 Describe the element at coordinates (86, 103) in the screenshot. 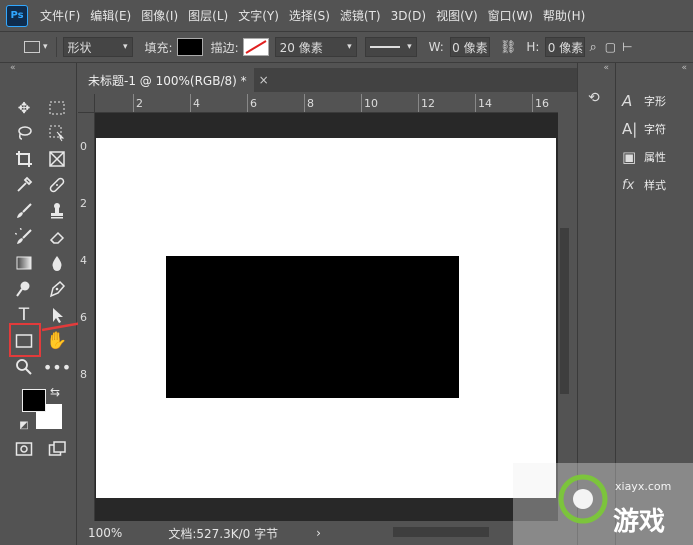

I see `ruler-corner` at that location.